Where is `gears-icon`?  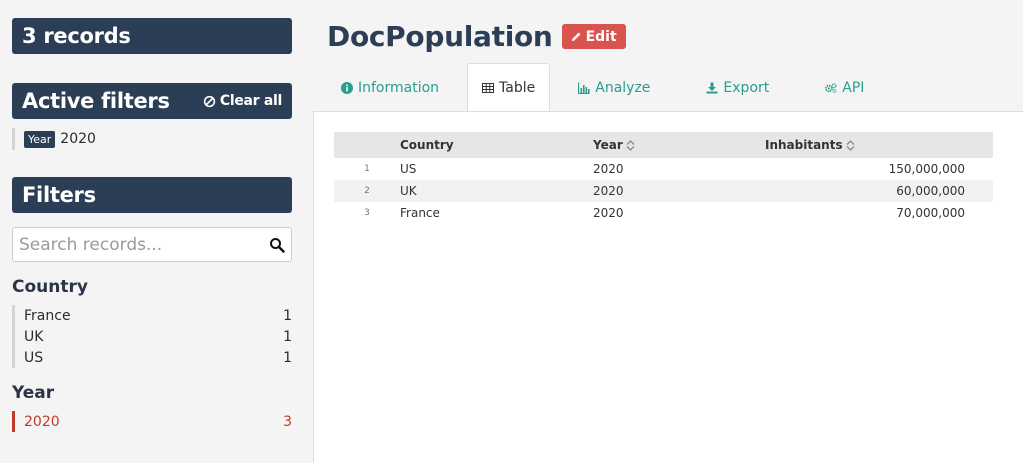
gears-icon is located at coordinates (831, 87).